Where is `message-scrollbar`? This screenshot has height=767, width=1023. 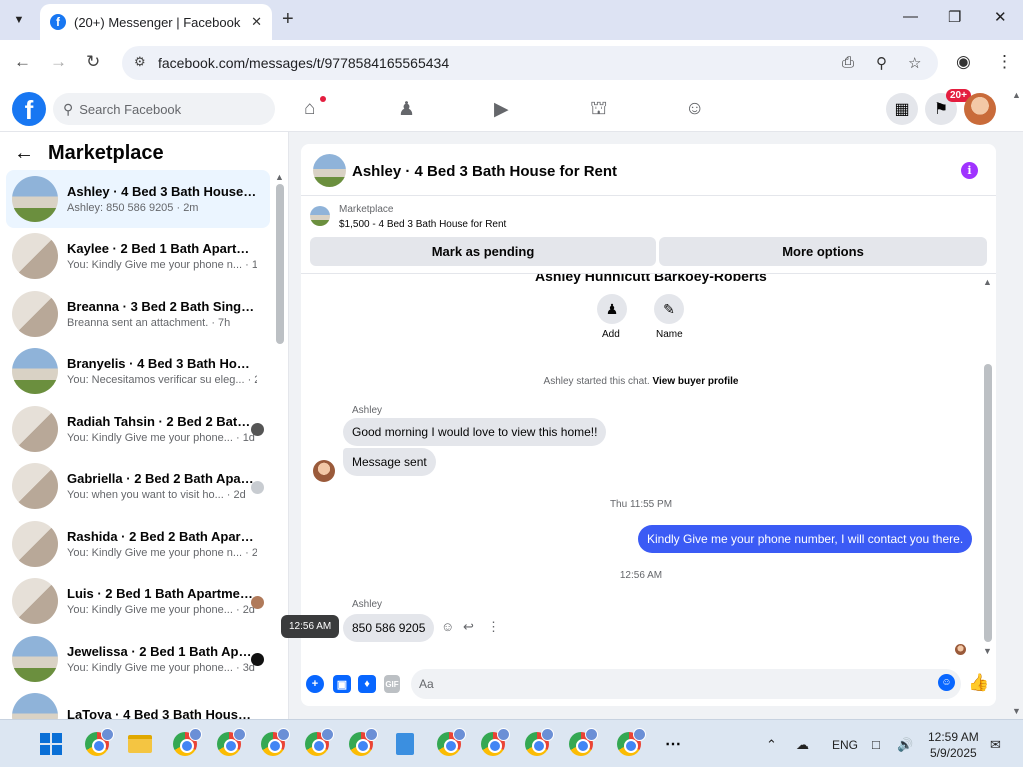 message-scrollbar is located at coordinates (988, 503).